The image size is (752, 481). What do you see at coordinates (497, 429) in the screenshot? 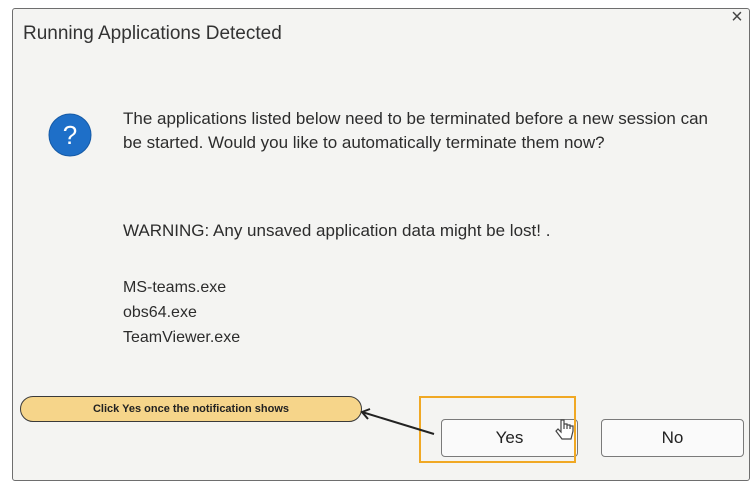
I see `yes-button-highlight` at bounding box center [497, 429].